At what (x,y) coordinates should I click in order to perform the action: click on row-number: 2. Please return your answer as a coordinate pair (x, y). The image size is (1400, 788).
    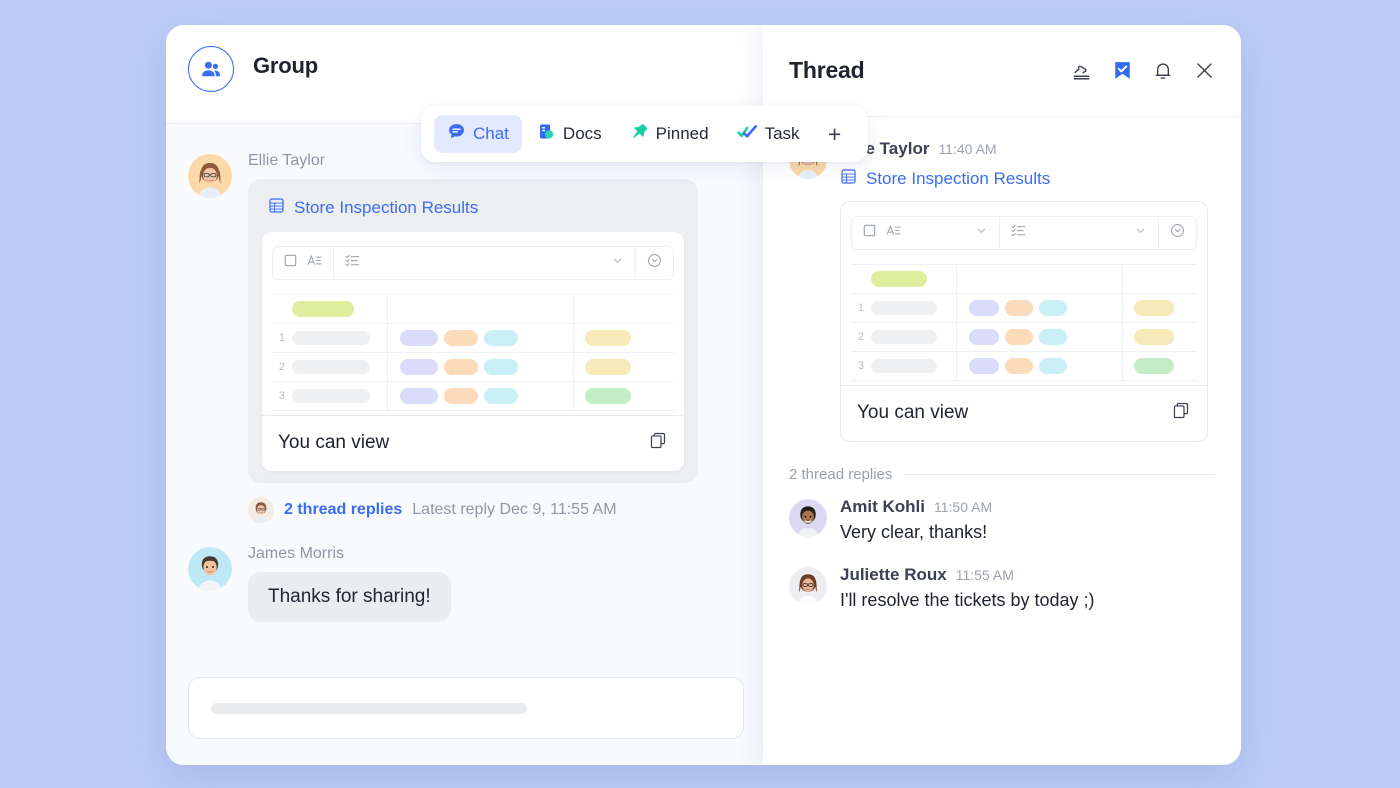
    Looking at the image, I should click on (860, 337).